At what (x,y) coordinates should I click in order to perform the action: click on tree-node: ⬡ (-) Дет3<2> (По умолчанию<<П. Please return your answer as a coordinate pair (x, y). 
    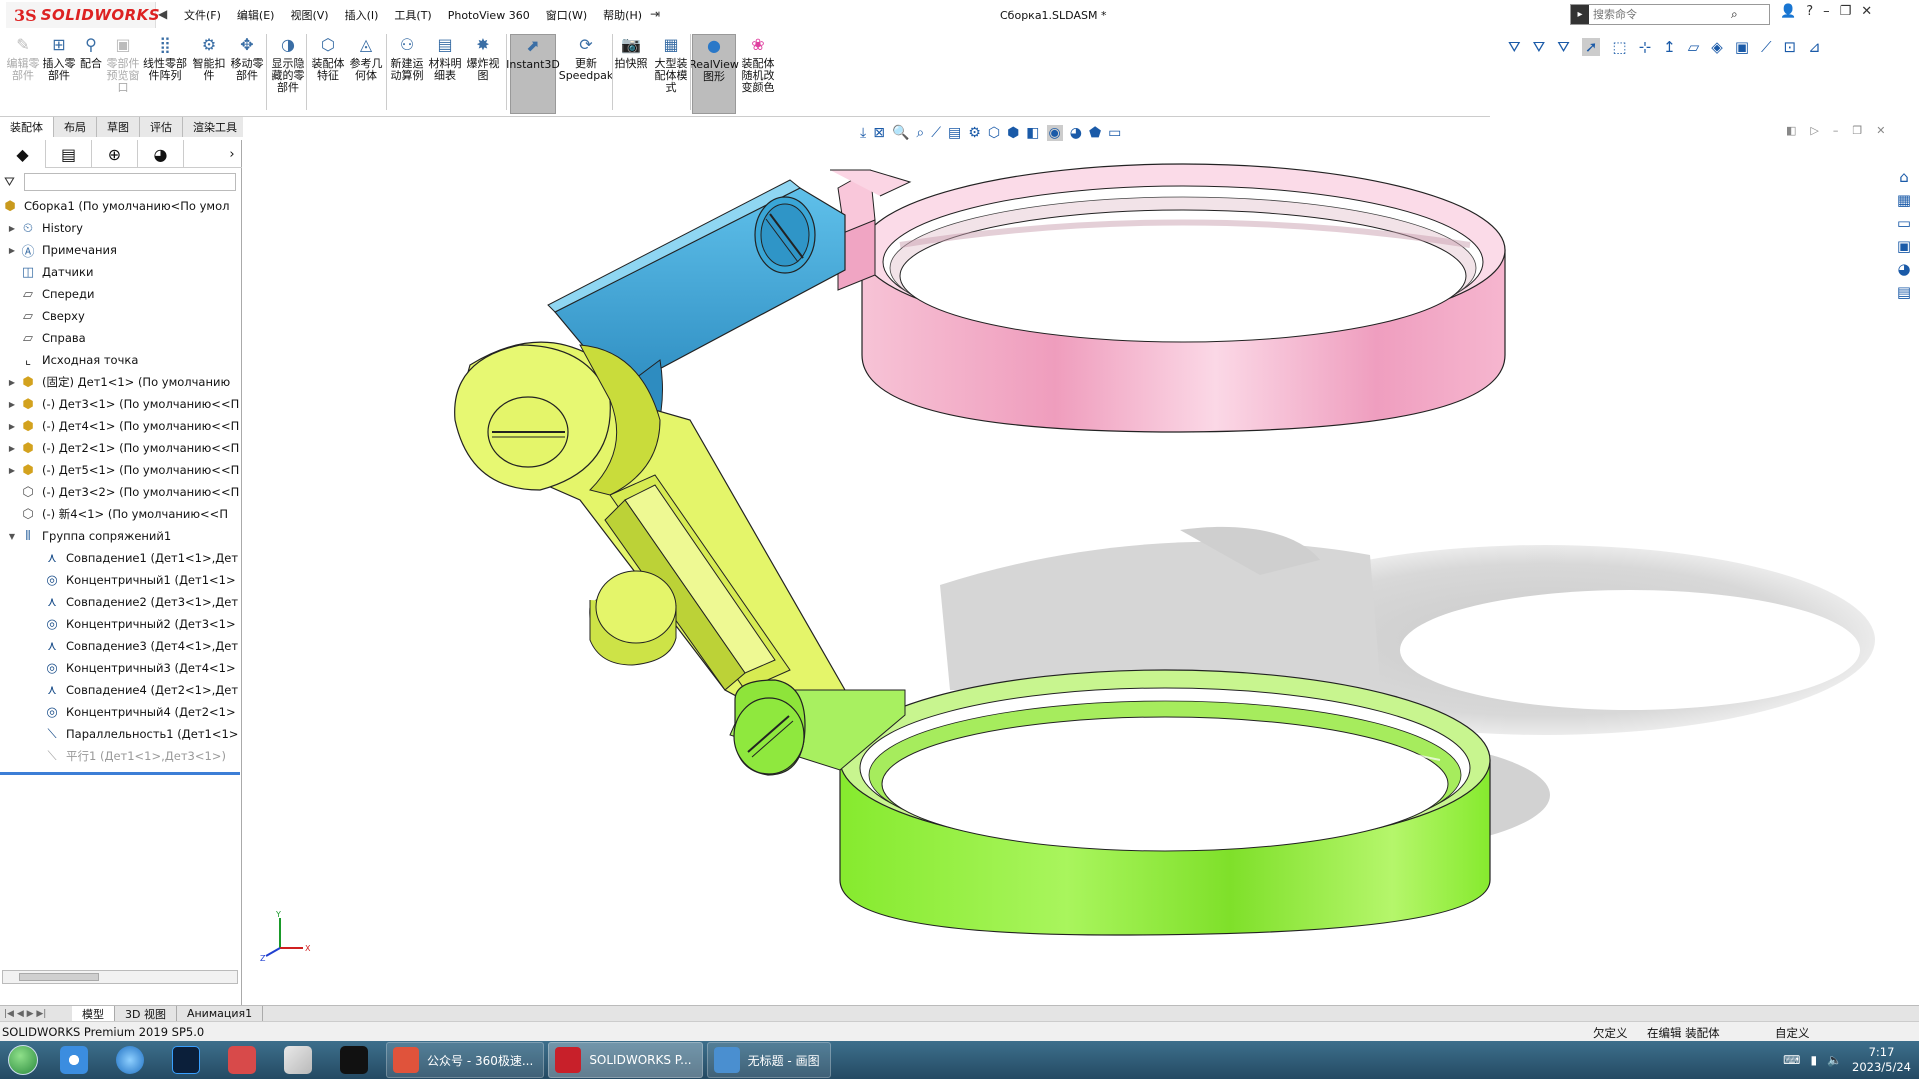
    Looking at the image, I should click on (121, 492).